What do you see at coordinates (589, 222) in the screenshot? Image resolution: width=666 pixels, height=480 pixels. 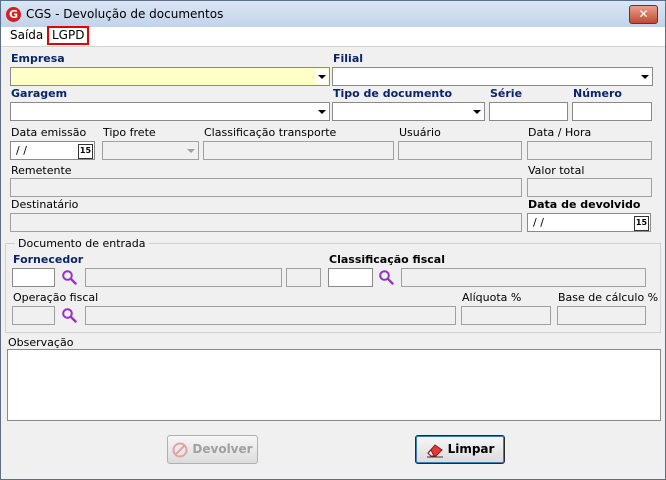 I see `data-devolvido-input: / / 15` at bounding box center [589, 222].